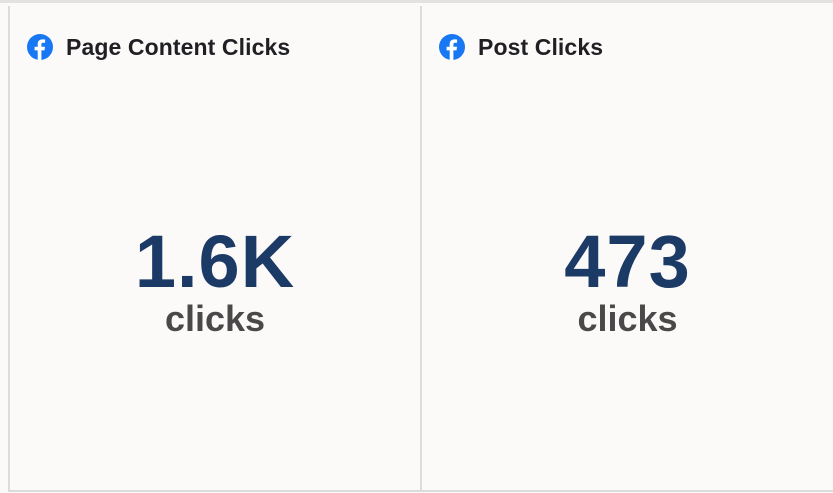  Describe the element at coordinates (178, 46) in the screenshot. I see `widget-title: Page Content Clicks` at that location.